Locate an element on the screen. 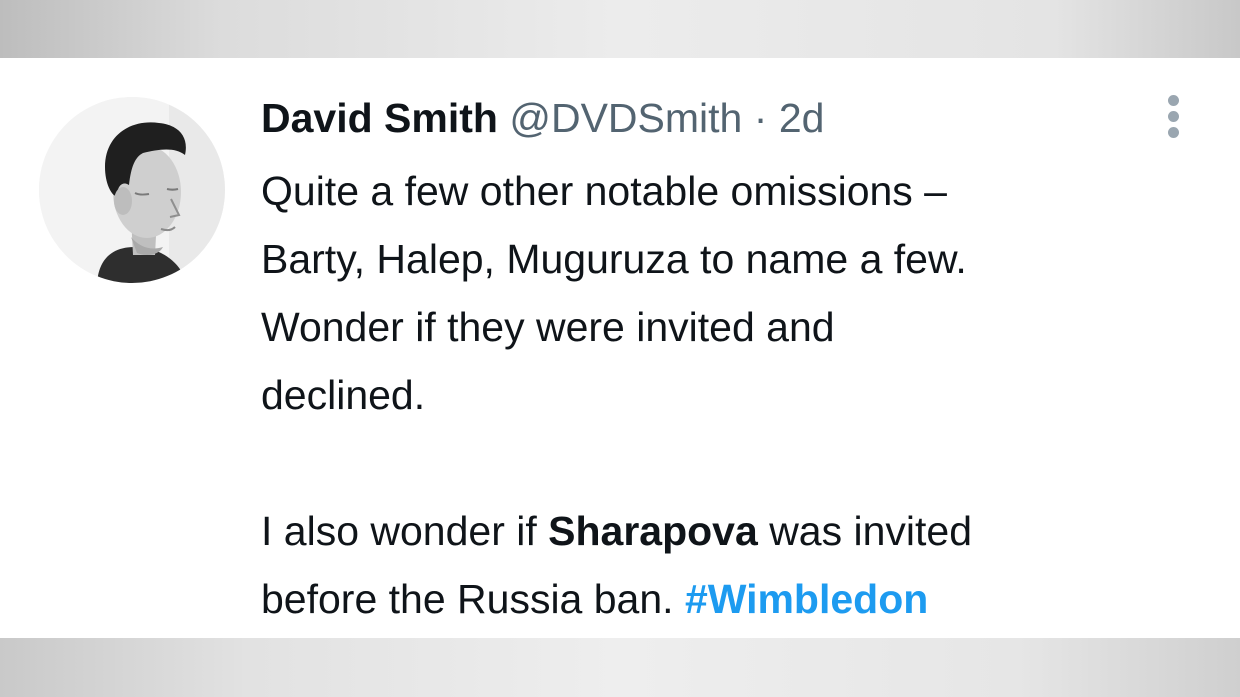 Image resolution: width=1240 pixels, height=697 pixels. tweet-line: Barty, Halep, Muguruza to name a few. is located at coordinates (614, 259).